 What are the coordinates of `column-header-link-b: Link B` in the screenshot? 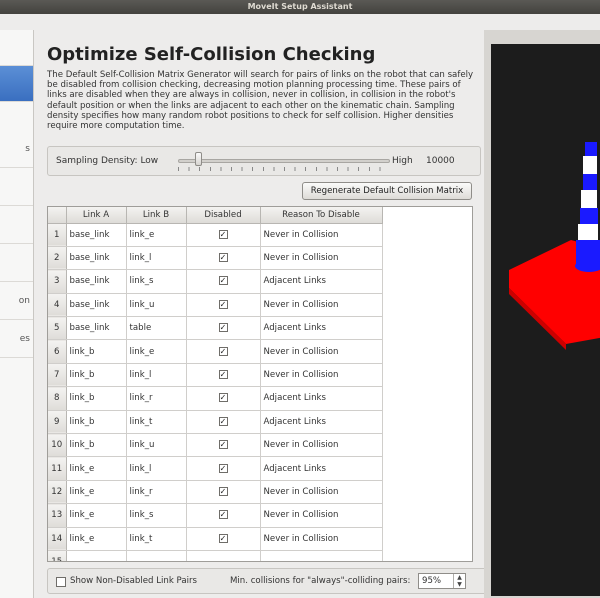 It's located at (156, 215).